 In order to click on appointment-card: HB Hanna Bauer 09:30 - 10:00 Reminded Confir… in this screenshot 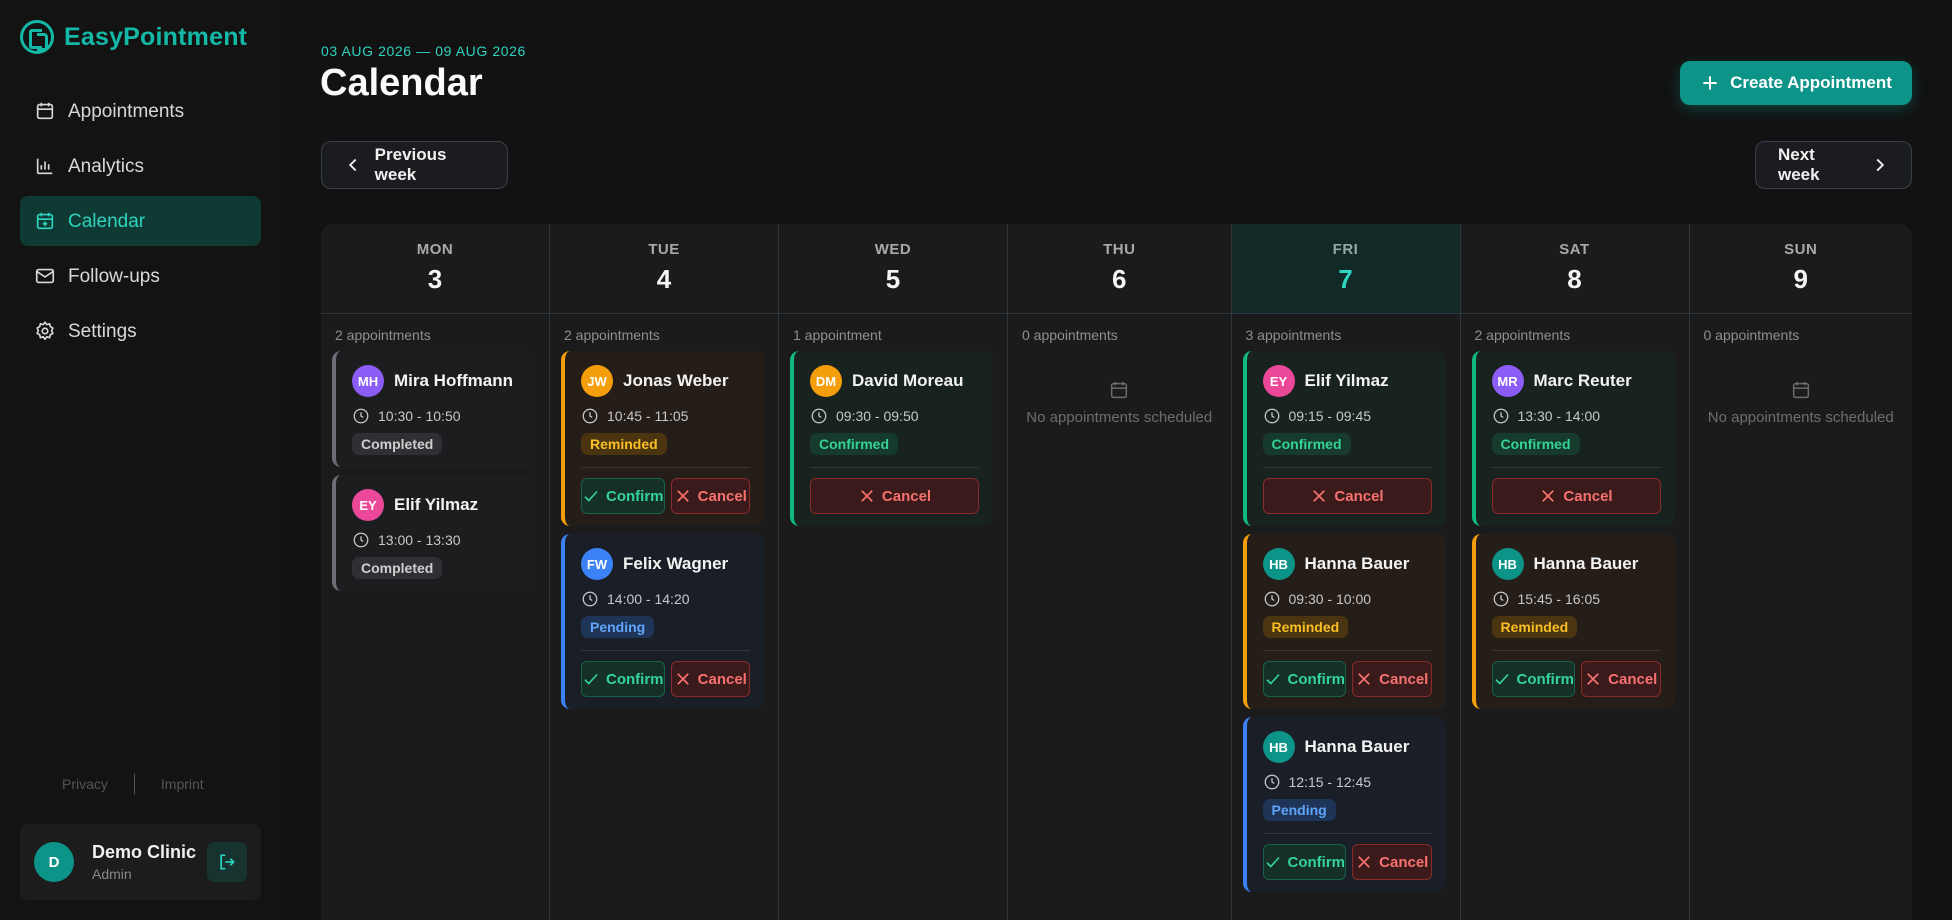, I will do `click(1344, 621)`.